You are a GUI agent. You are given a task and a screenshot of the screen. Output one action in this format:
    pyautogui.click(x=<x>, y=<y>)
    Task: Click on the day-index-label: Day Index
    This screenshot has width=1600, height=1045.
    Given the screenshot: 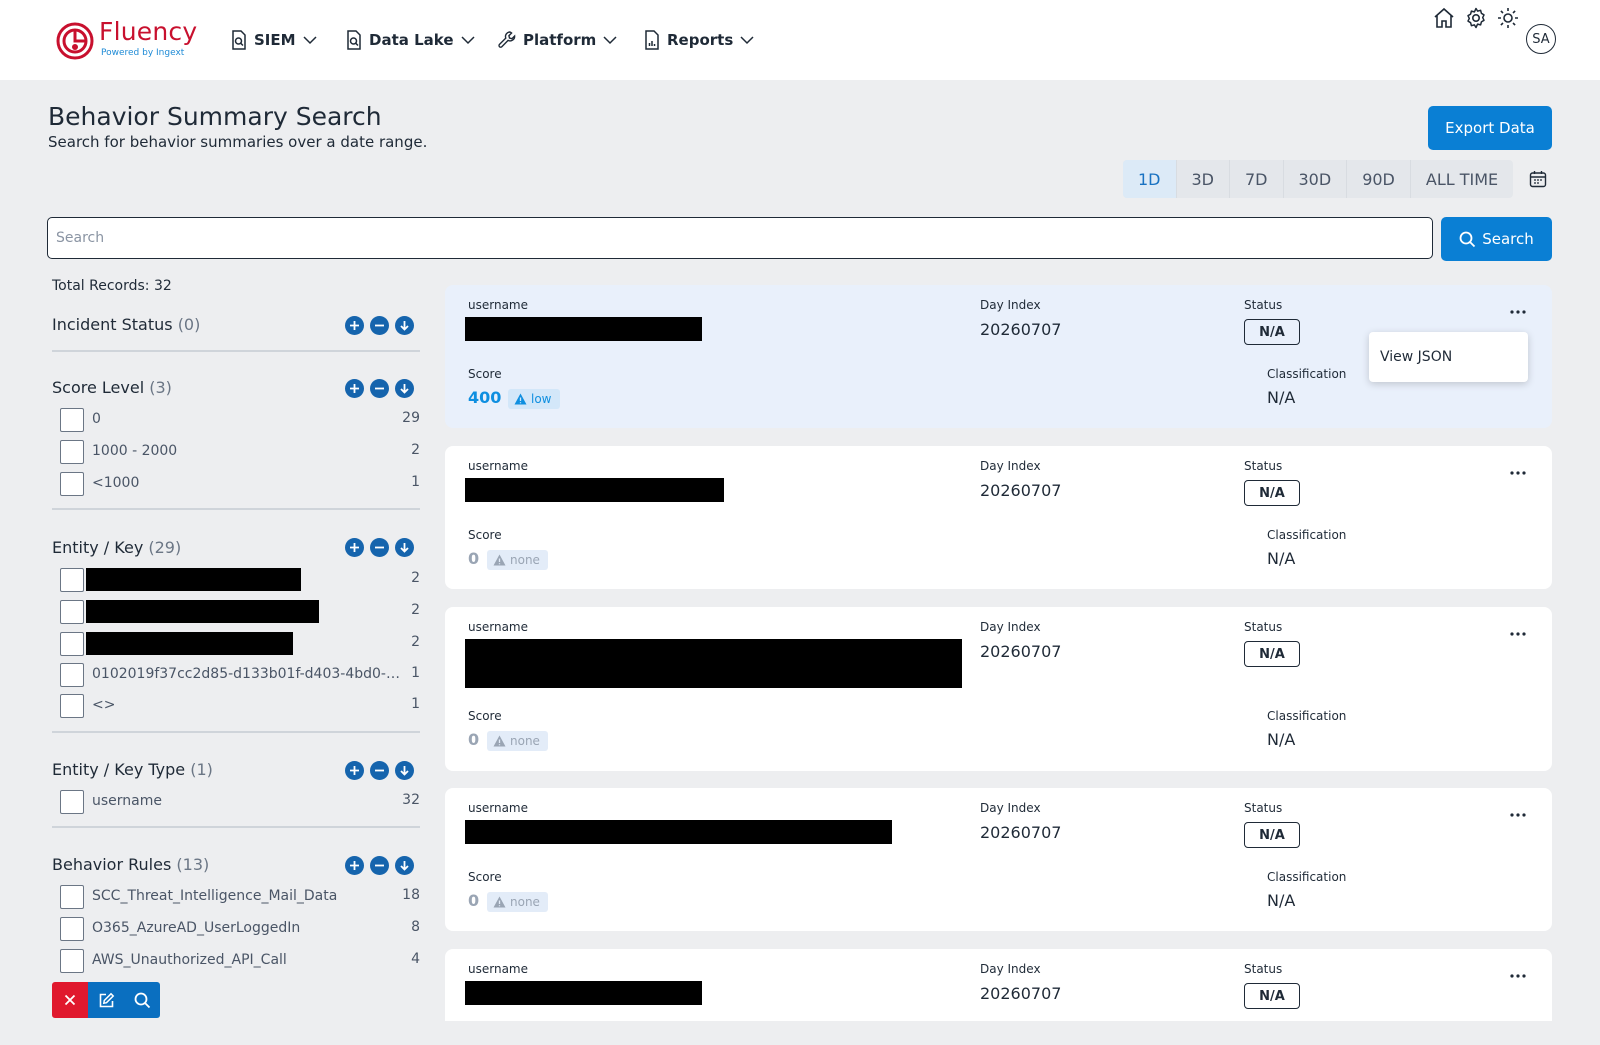 What is the action you would take?
    pyautogui.click(x=1010, y=466)
    